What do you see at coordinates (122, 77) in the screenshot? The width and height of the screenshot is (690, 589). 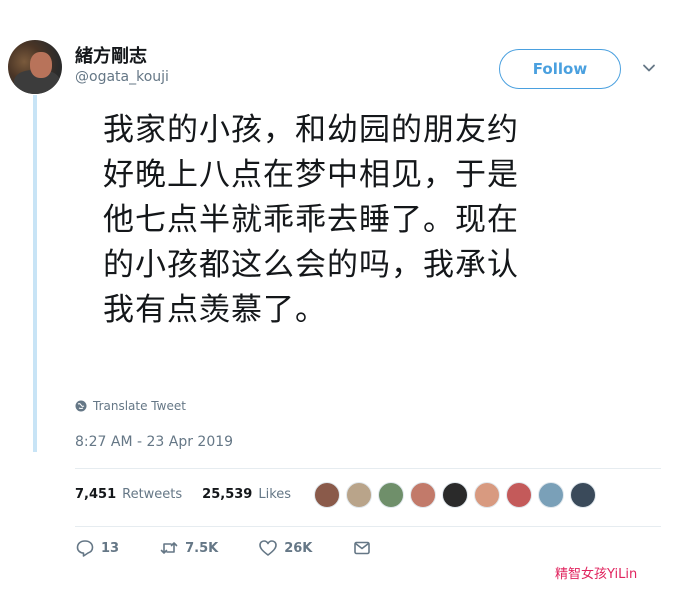 I see `user-handle: @ogata_kouji` at bounding box center [122, 77].